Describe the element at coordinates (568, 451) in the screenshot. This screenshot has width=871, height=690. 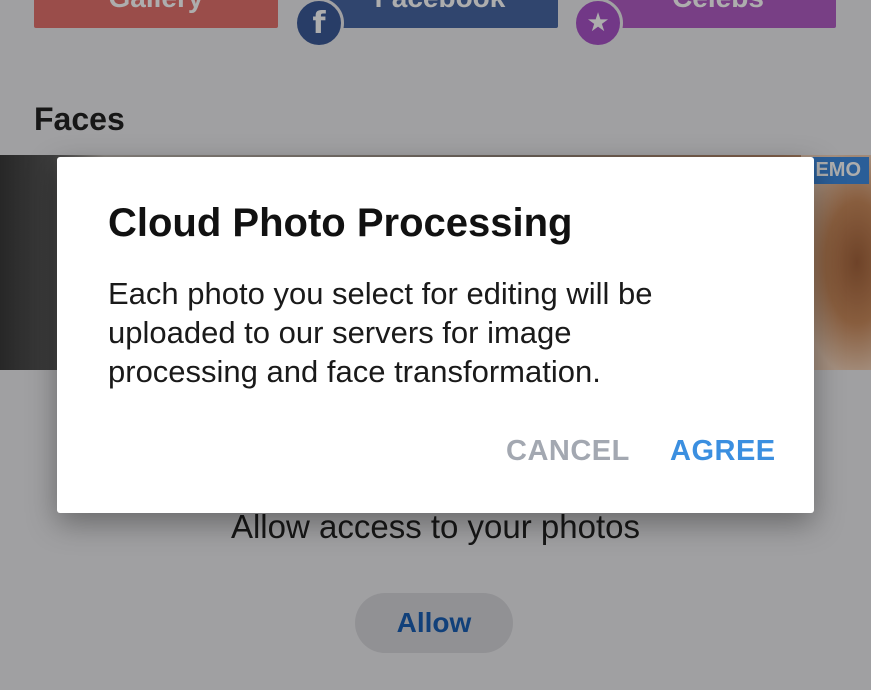
I see `cancel-button: CANCEL` at that location.